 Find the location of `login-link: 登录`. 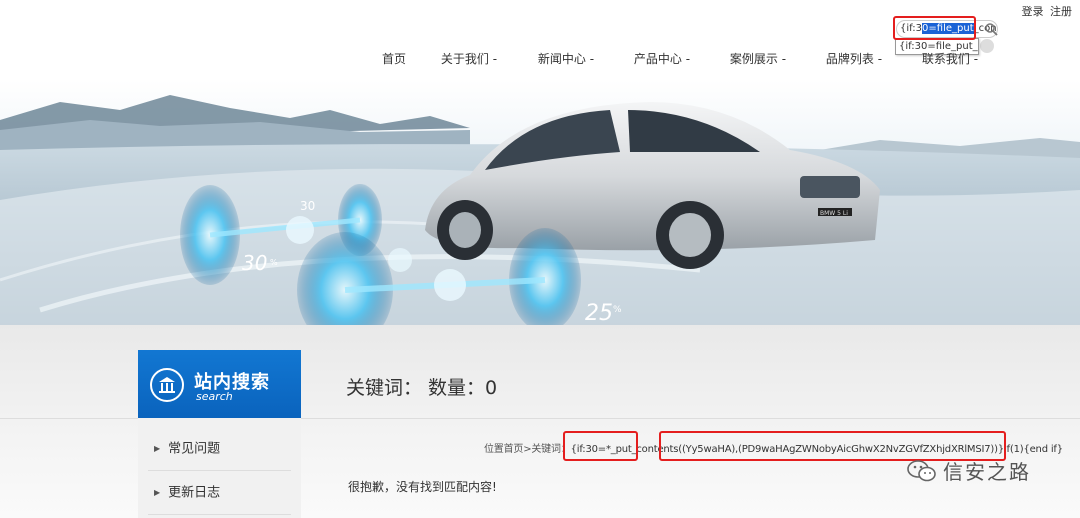

login-link: 登录 is located at coordinates (1033, 11).